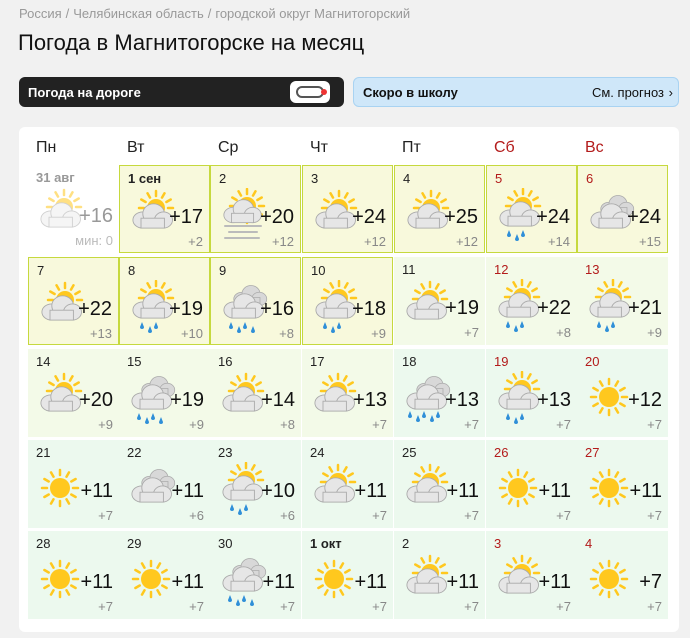  Describe the element at coordinates (73, 393) in the screenshot. I see `day-cell: 14 +20 +9` at that location.